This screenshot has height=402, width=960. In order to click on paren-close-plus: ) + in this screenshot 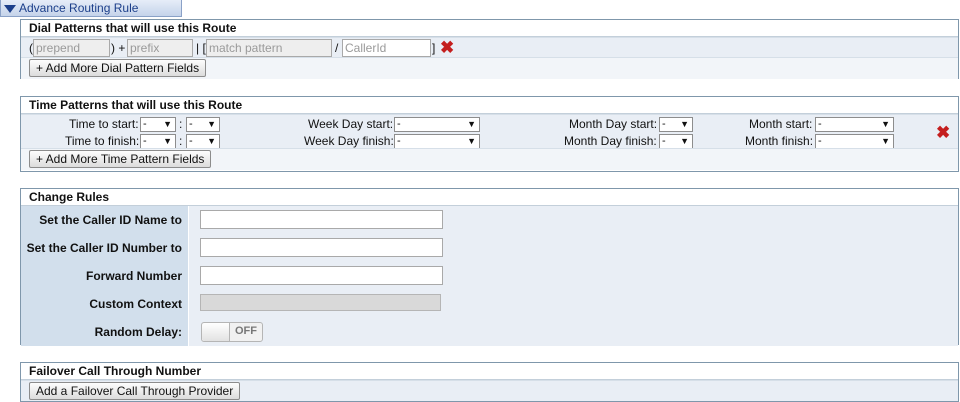, I will do `click(118, 48)`.